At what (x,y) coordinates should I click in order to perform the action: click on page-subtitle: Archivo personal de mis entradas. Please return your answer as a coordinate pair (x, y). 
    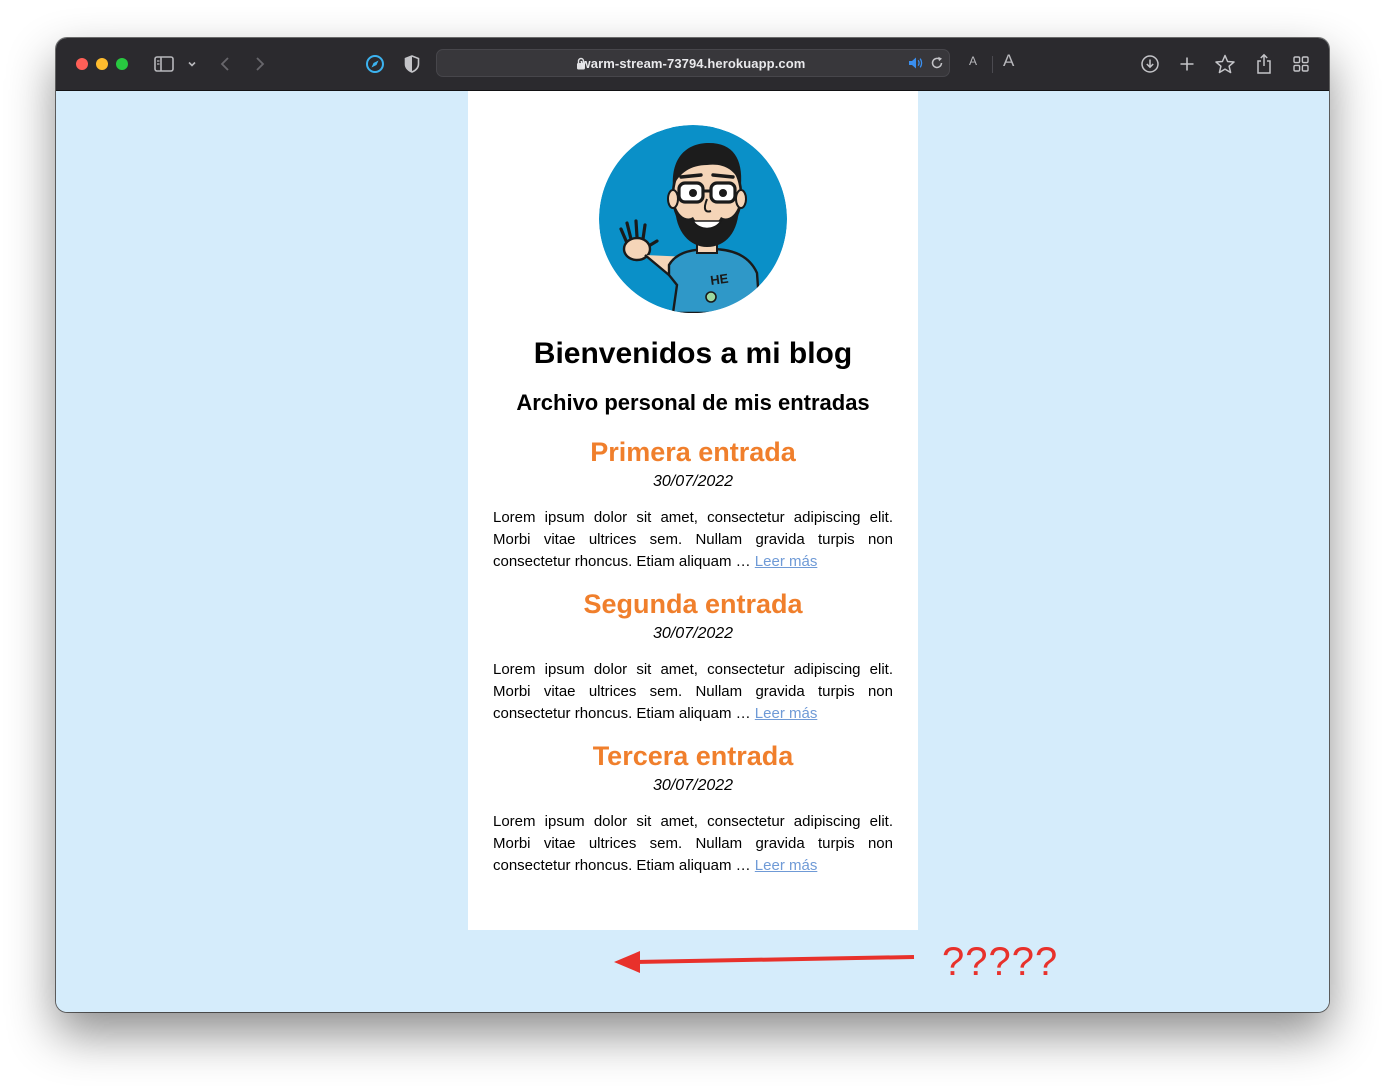
    Looking at the image, I should click on (693, 402).